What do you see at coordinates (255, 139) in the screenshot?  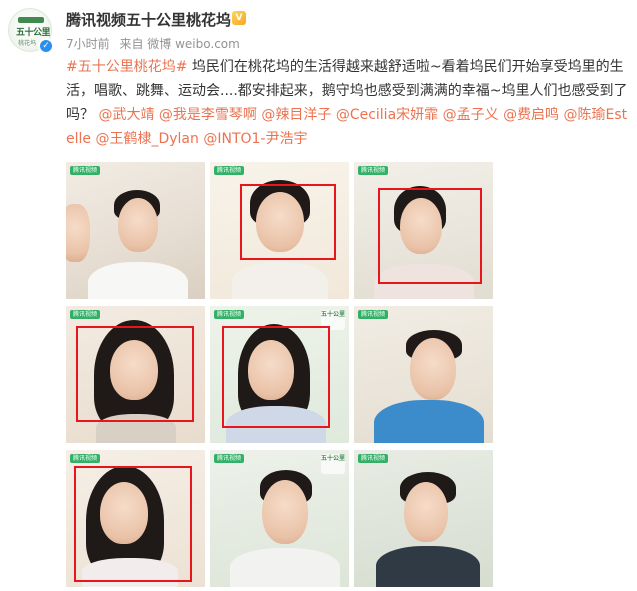 I see `mention-link: @INTO1-尹浩宇` at bounding box center [255, 139].